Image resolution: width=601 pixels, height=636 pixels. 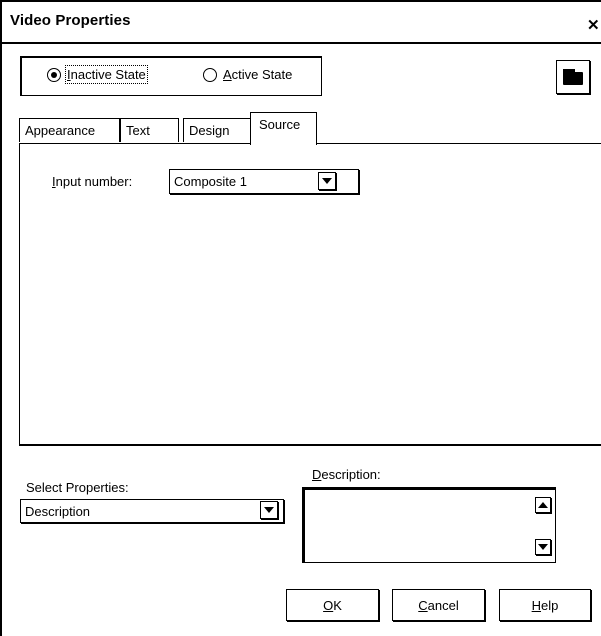 What do you see at coordinates (92, 181) in the screenshot?
I see `input-number-label: Input number:` at bounding box center [92, 181].